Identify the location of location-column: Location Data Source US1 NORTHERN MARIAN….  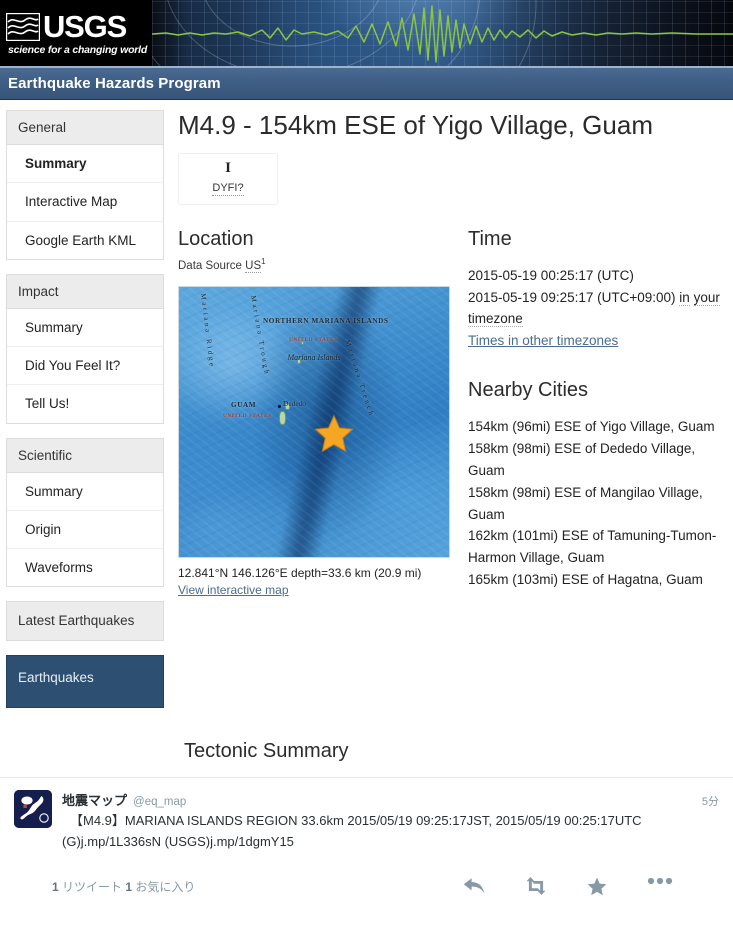
(314, 413).